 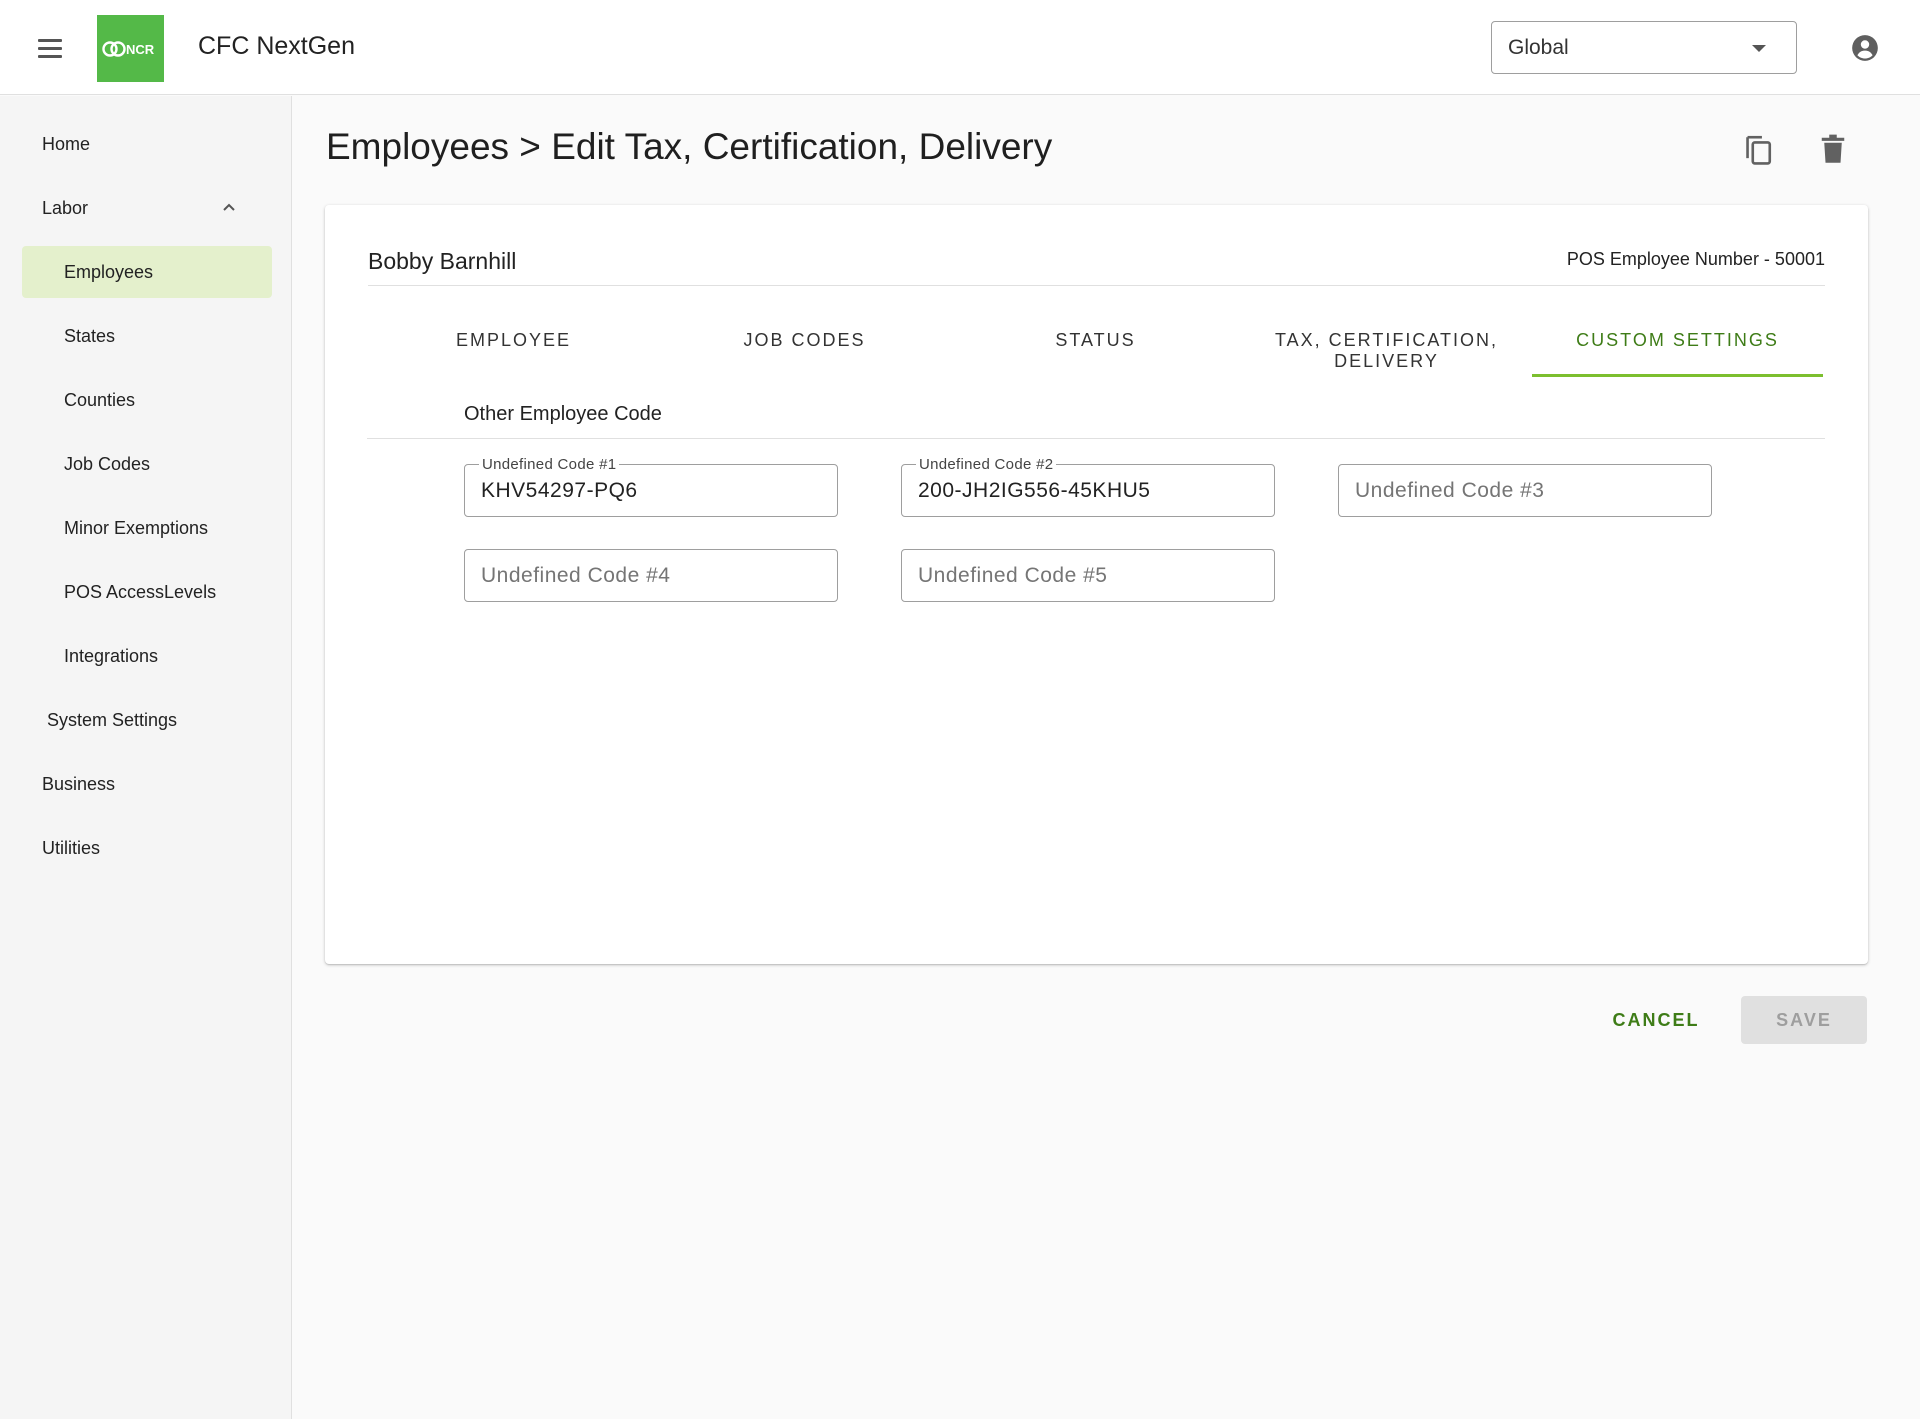 What do you see at coordinates (563, 414) in the screenshot?
I see `section-title: Other Employee Code` at bounding box center [563, 414].